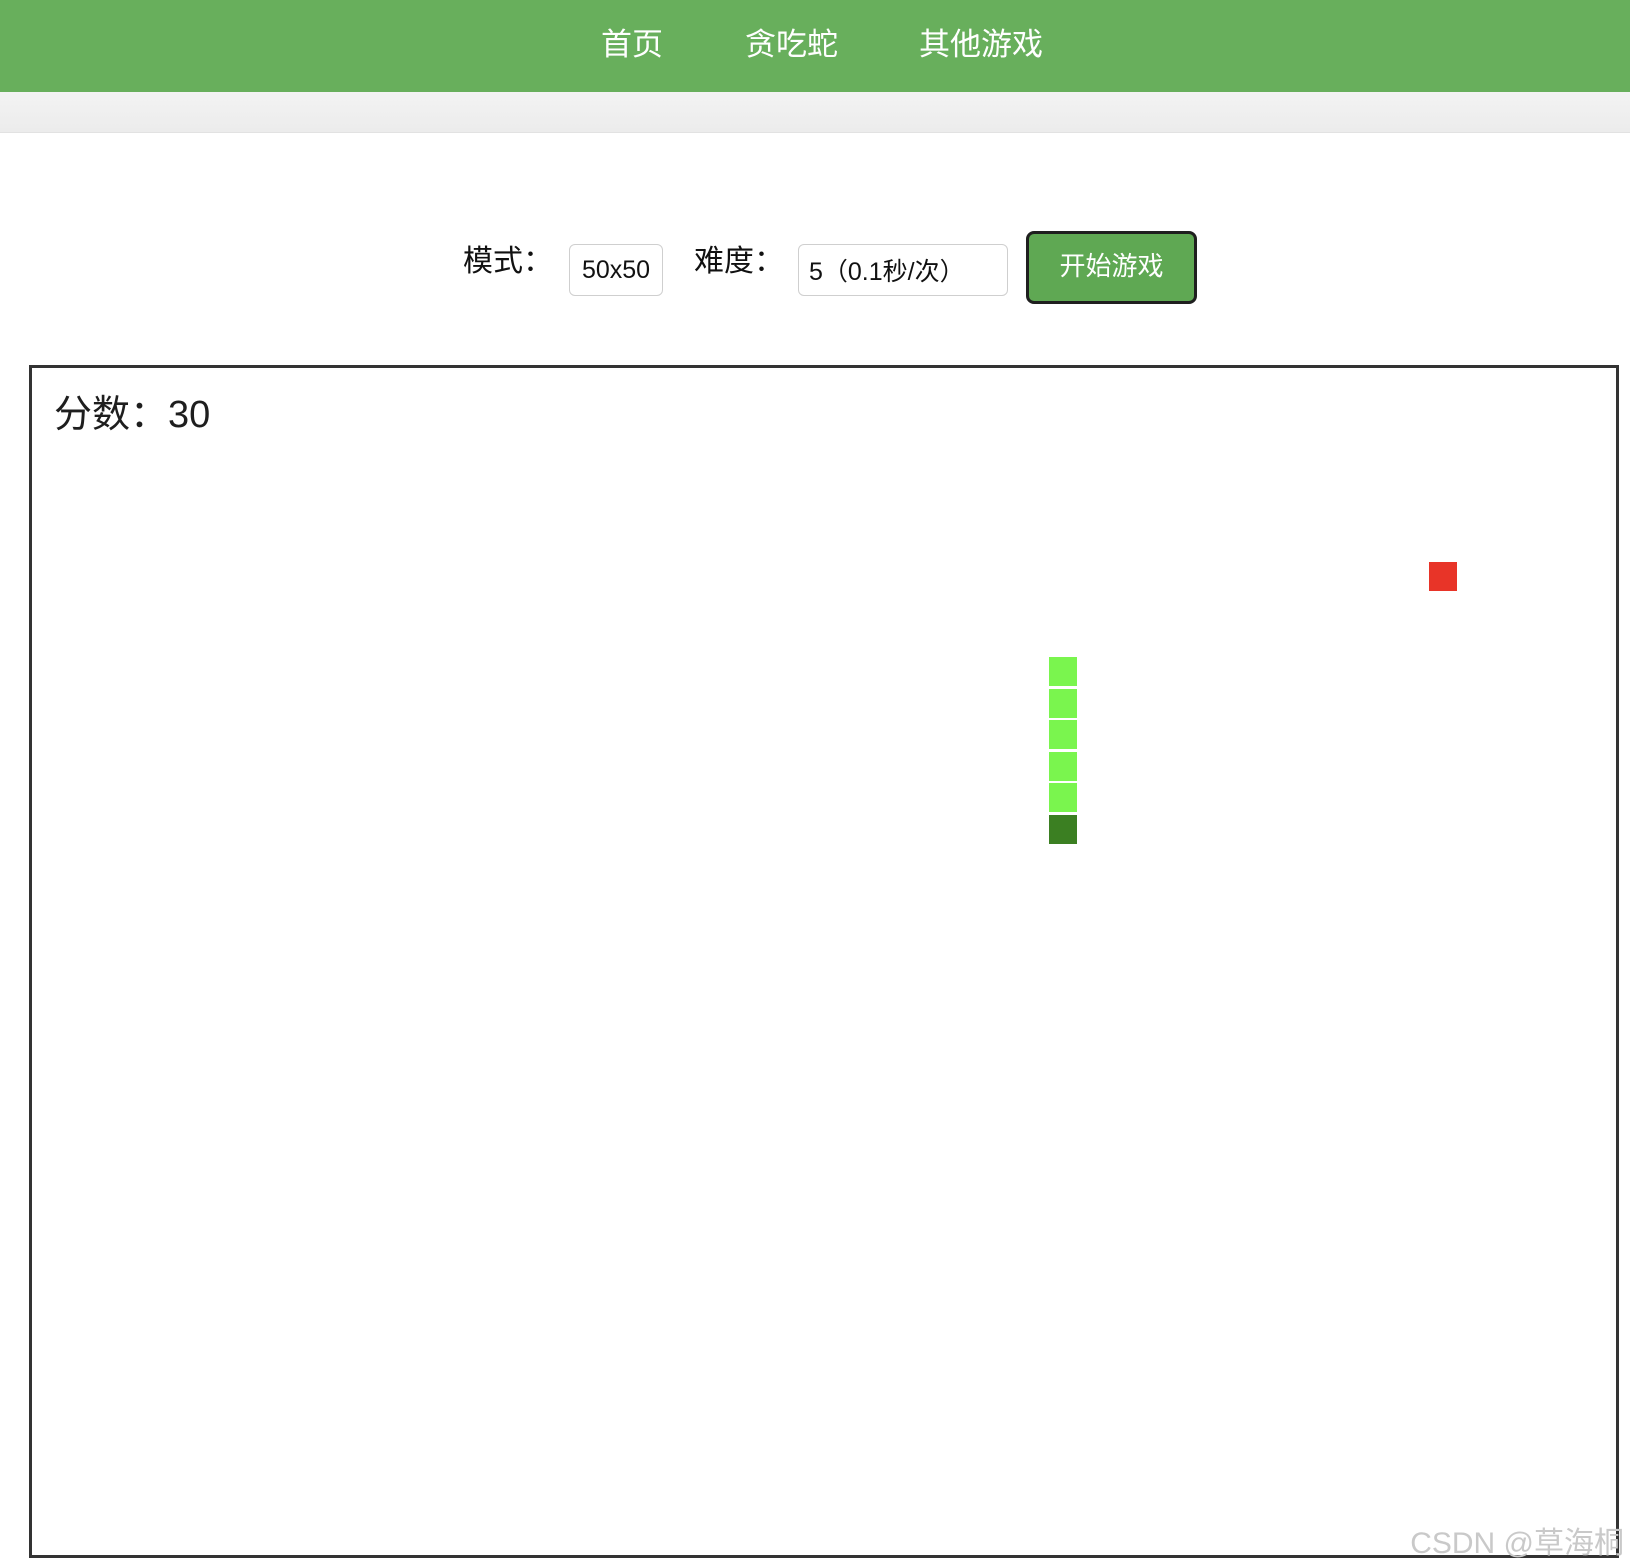 This screenshot has height=1568, width=1630. Describe the element at coordinates (1442, 577) in the screenshot. I see `food-cell` at that location.